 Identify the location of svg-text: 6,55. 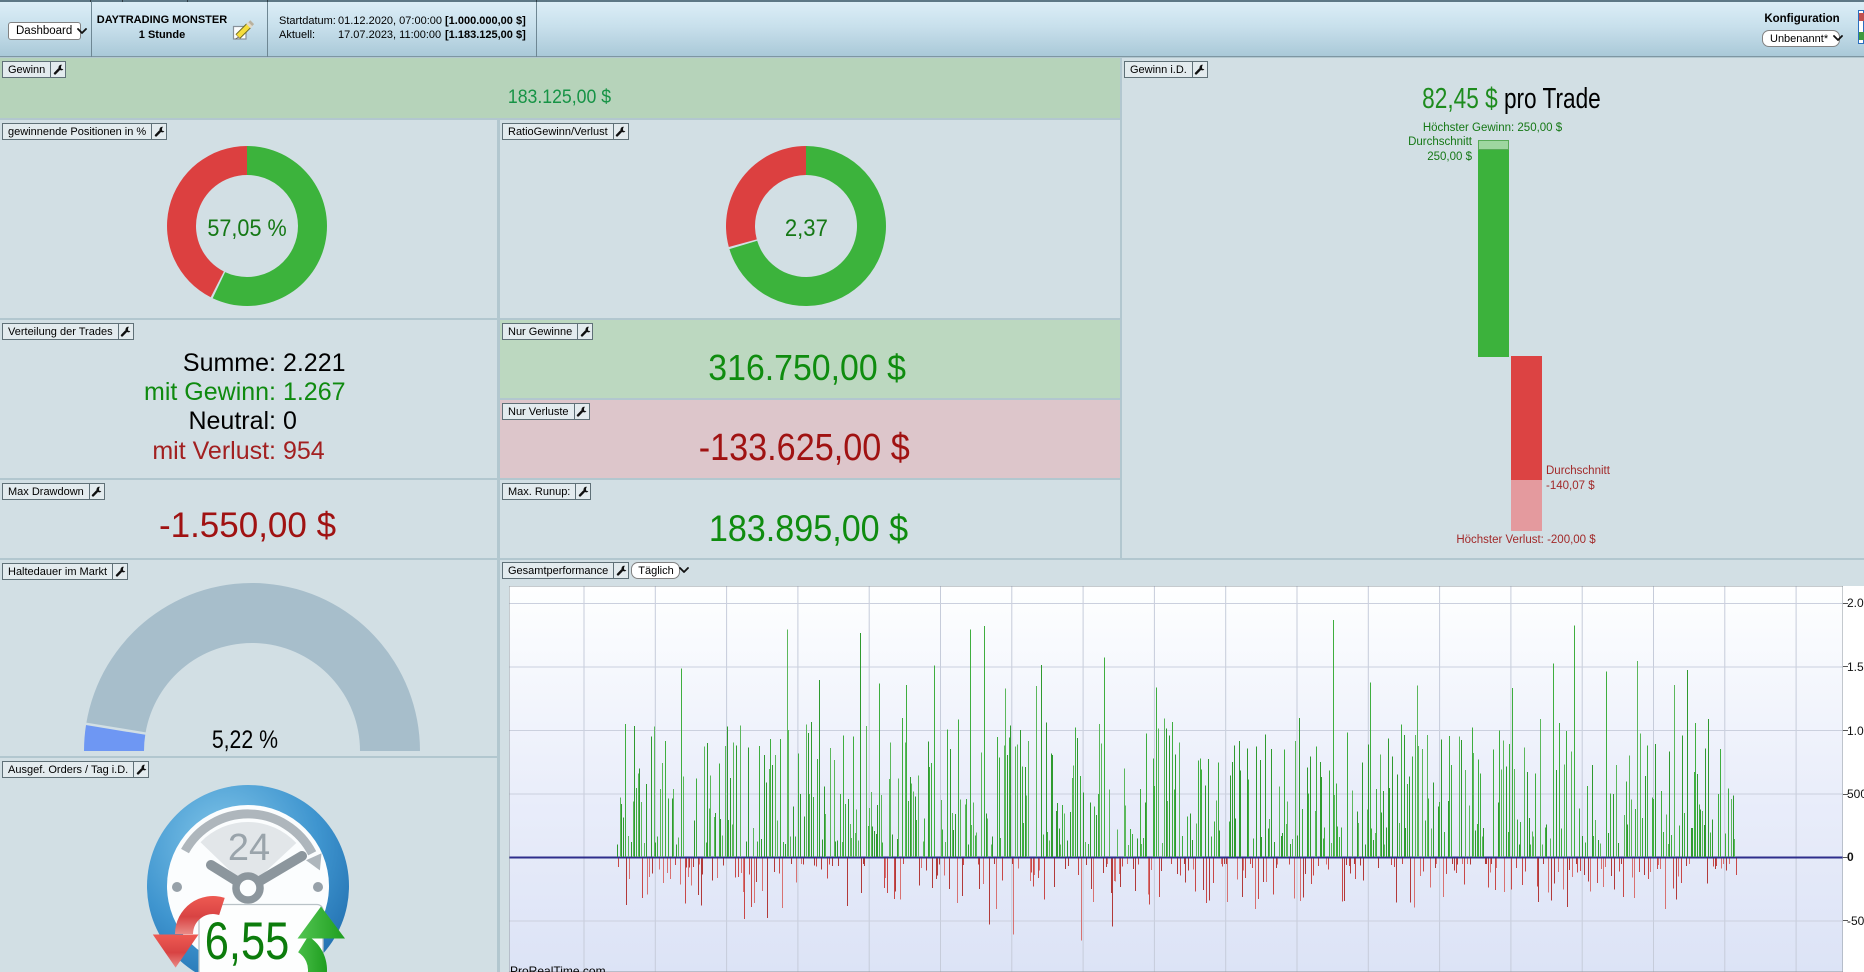
(247, 941).